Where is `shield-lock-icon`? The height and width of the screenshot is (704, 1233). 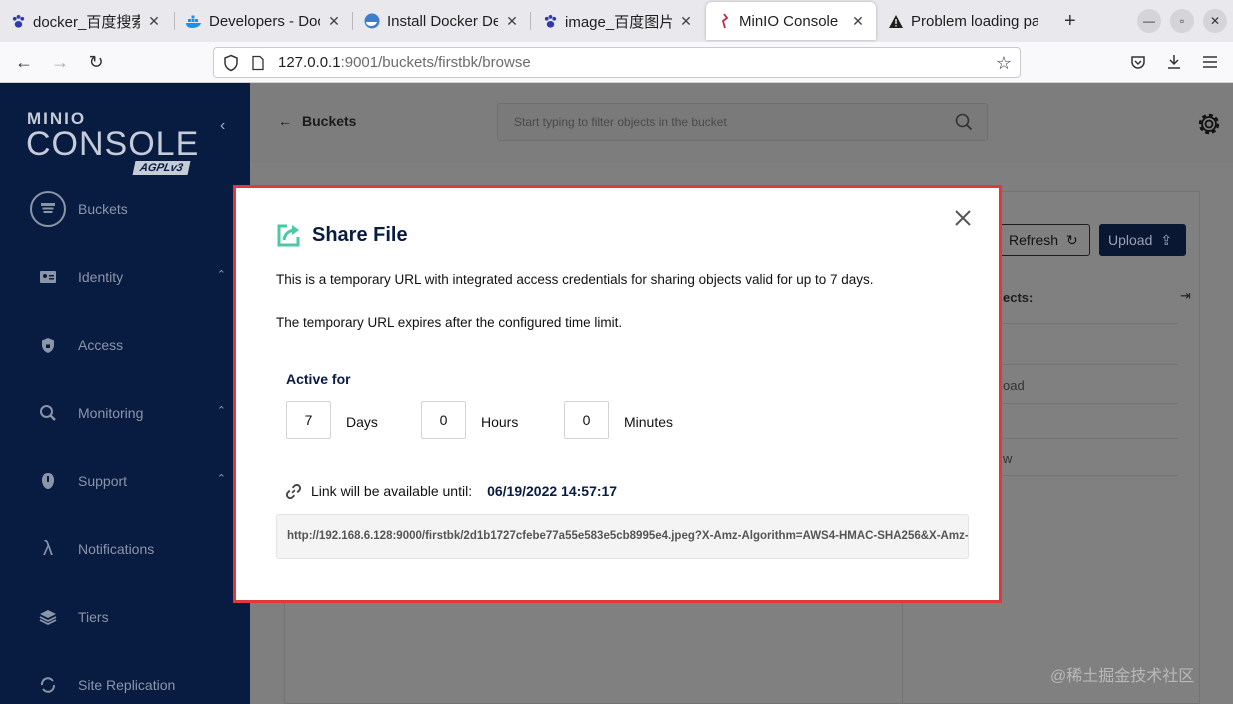
shield-lock-icon is located at coordinates (48, 345).